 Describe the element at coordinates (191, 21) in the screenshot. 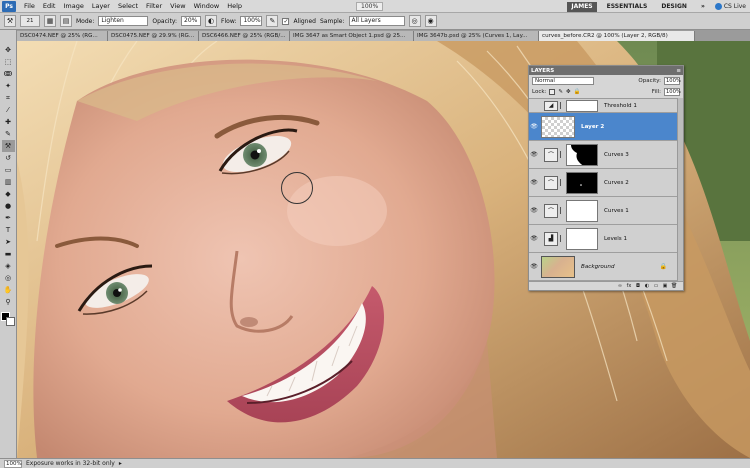

I see `opacity-input: 20%` at that location.